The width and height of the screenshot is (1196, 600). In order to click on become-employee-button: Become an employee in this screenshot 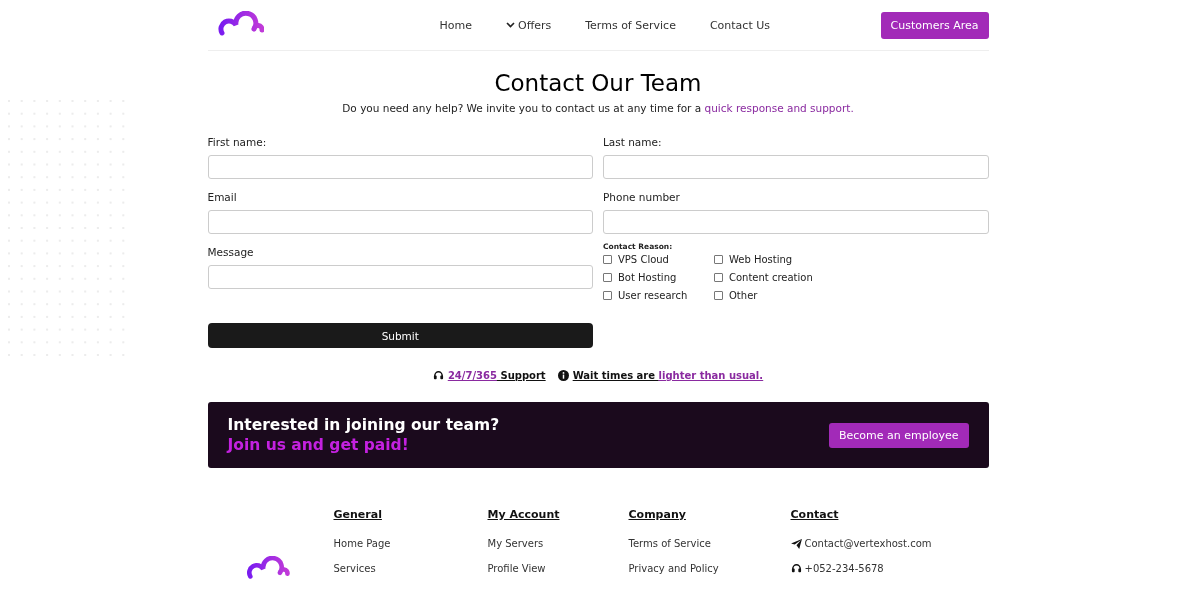, I will do `click(898, 435)`.